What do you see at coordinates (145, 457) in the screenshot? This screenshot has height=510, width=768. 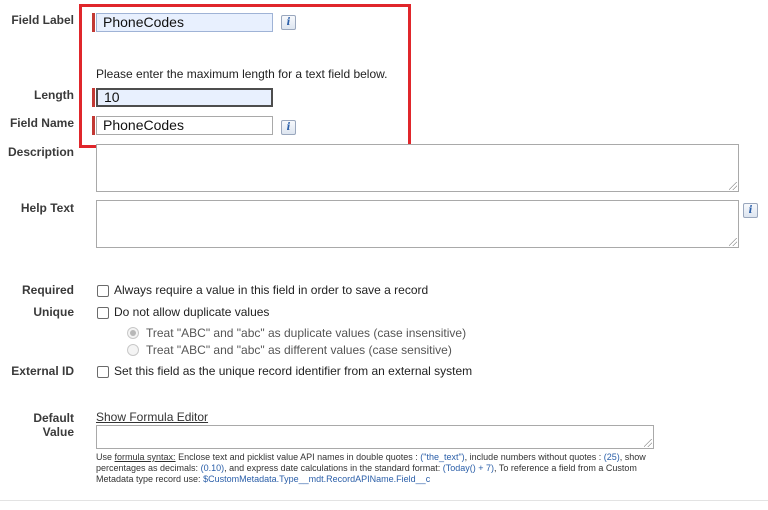 I see `formula-syntax-link: formula syntax:` at bounding box center [145, 457].